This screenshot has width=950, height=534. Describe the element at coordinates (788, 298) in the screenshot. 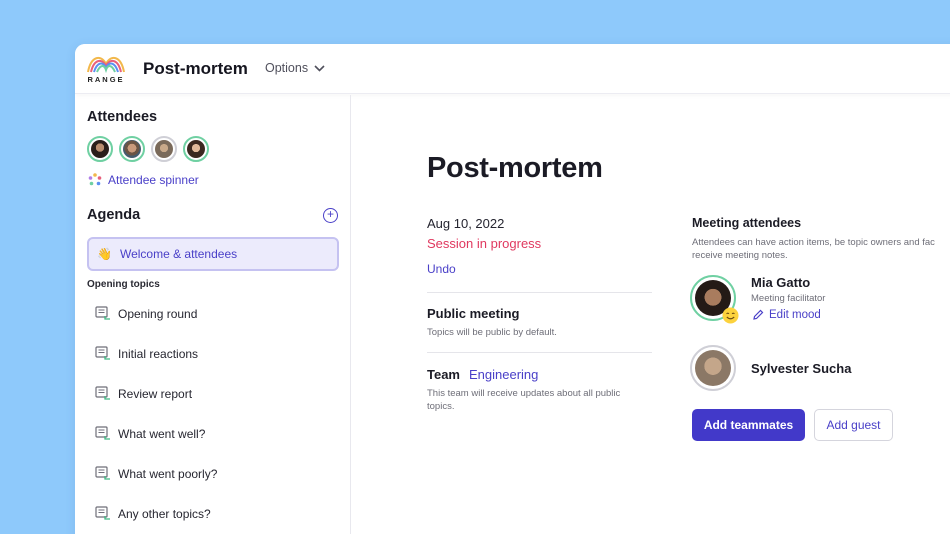

I see `attendee-role: Meeting facilitator` at that location.